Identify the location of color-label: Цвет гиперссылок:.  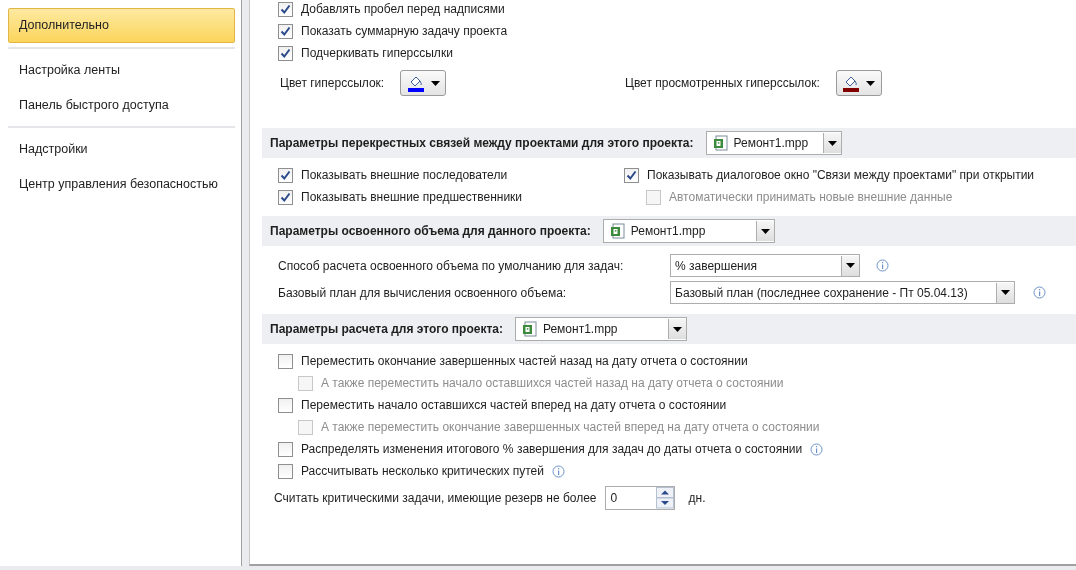
(332, 83).